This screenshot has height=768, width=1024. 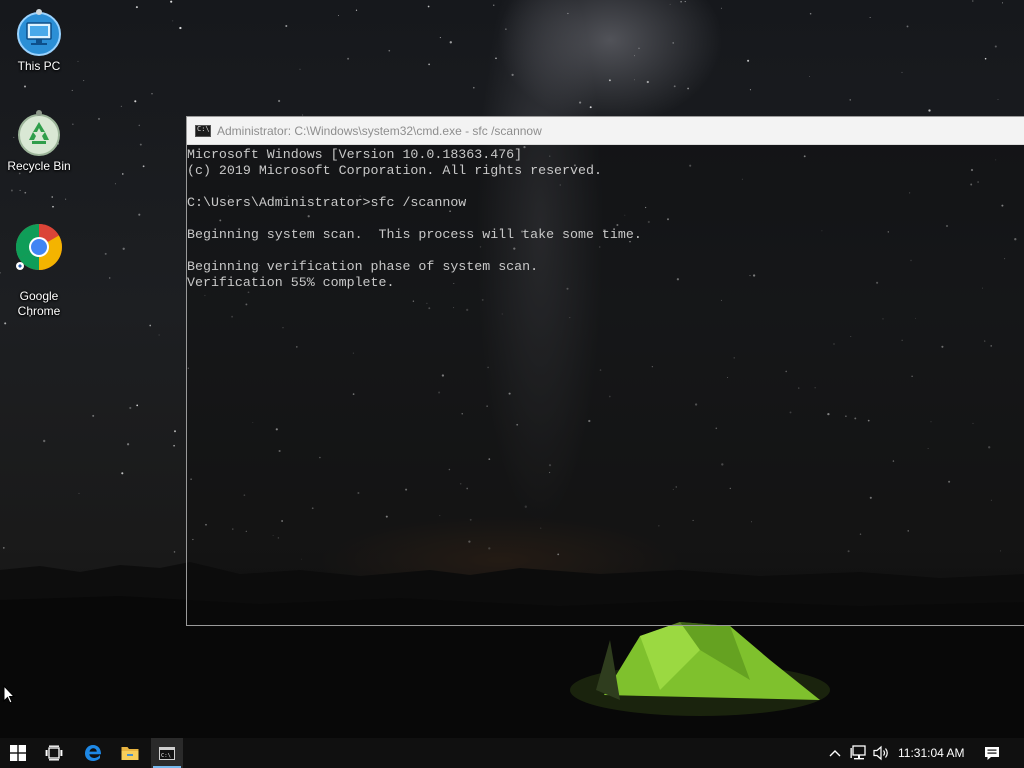 What do you see at coordinates (9, 694) in the screenshot?
I see `mouse-cursor-icon` at bounding box center [9, 694].